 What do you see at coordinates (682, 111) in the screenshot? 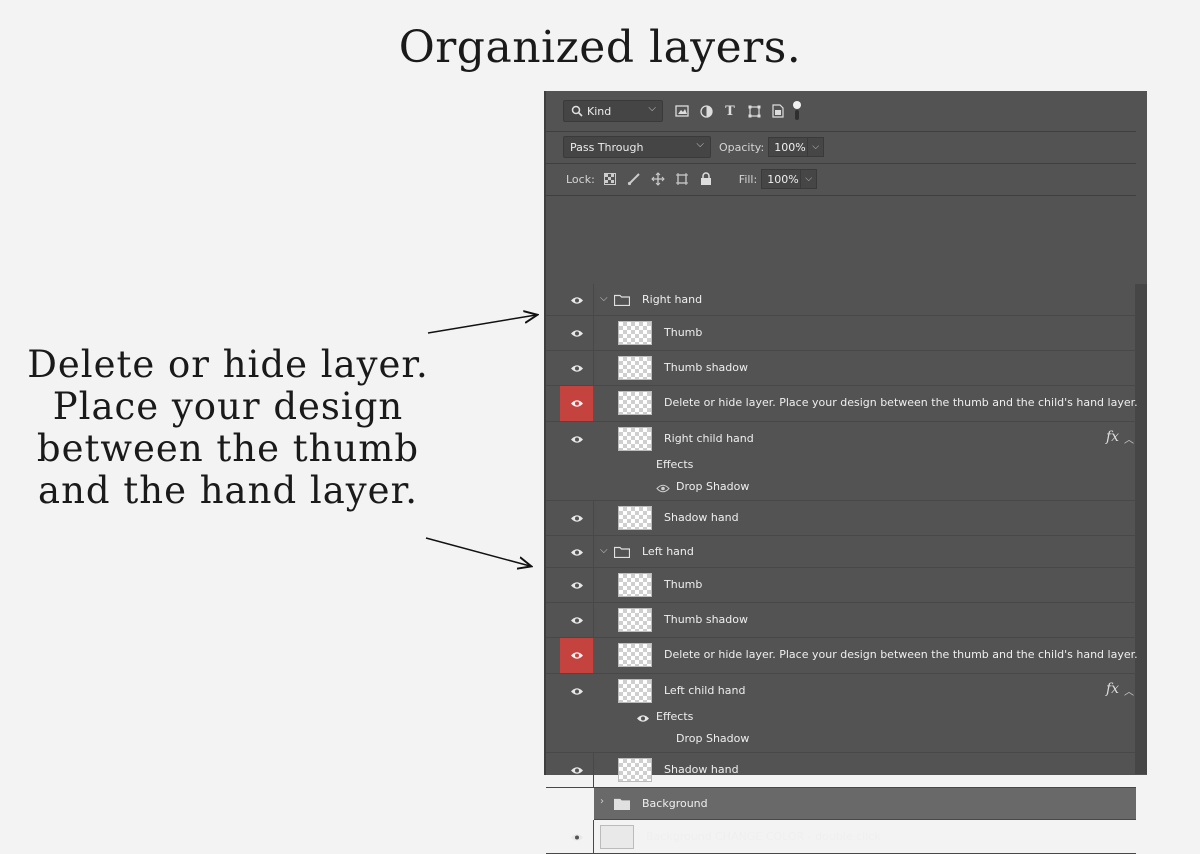
I see `pixel-layer-filter-icon` at bounding box center [682, 111].